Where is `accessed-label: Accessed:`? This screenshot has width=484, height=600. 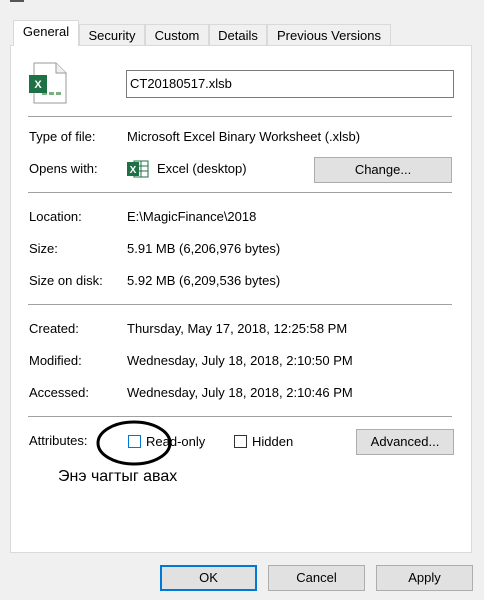 accessed-label: Accessed: is located at coordinates (59, 392).